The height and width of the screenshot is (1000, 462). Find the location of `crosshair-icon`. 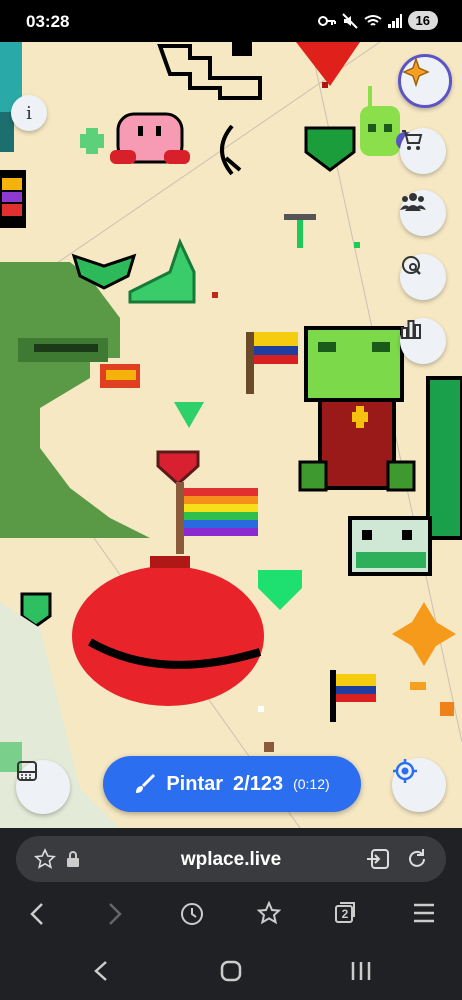

crosshair-icon is located at coordinates (405, 771).